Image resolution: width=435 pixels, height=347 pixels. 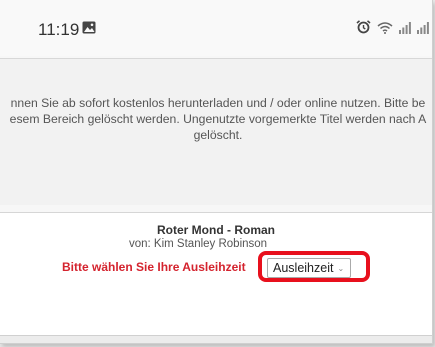 What do you see at coordinates (216, 230) in the screenshot?
I see `book-title: Roter Mond - Roman` at bounding box center [216, 230].